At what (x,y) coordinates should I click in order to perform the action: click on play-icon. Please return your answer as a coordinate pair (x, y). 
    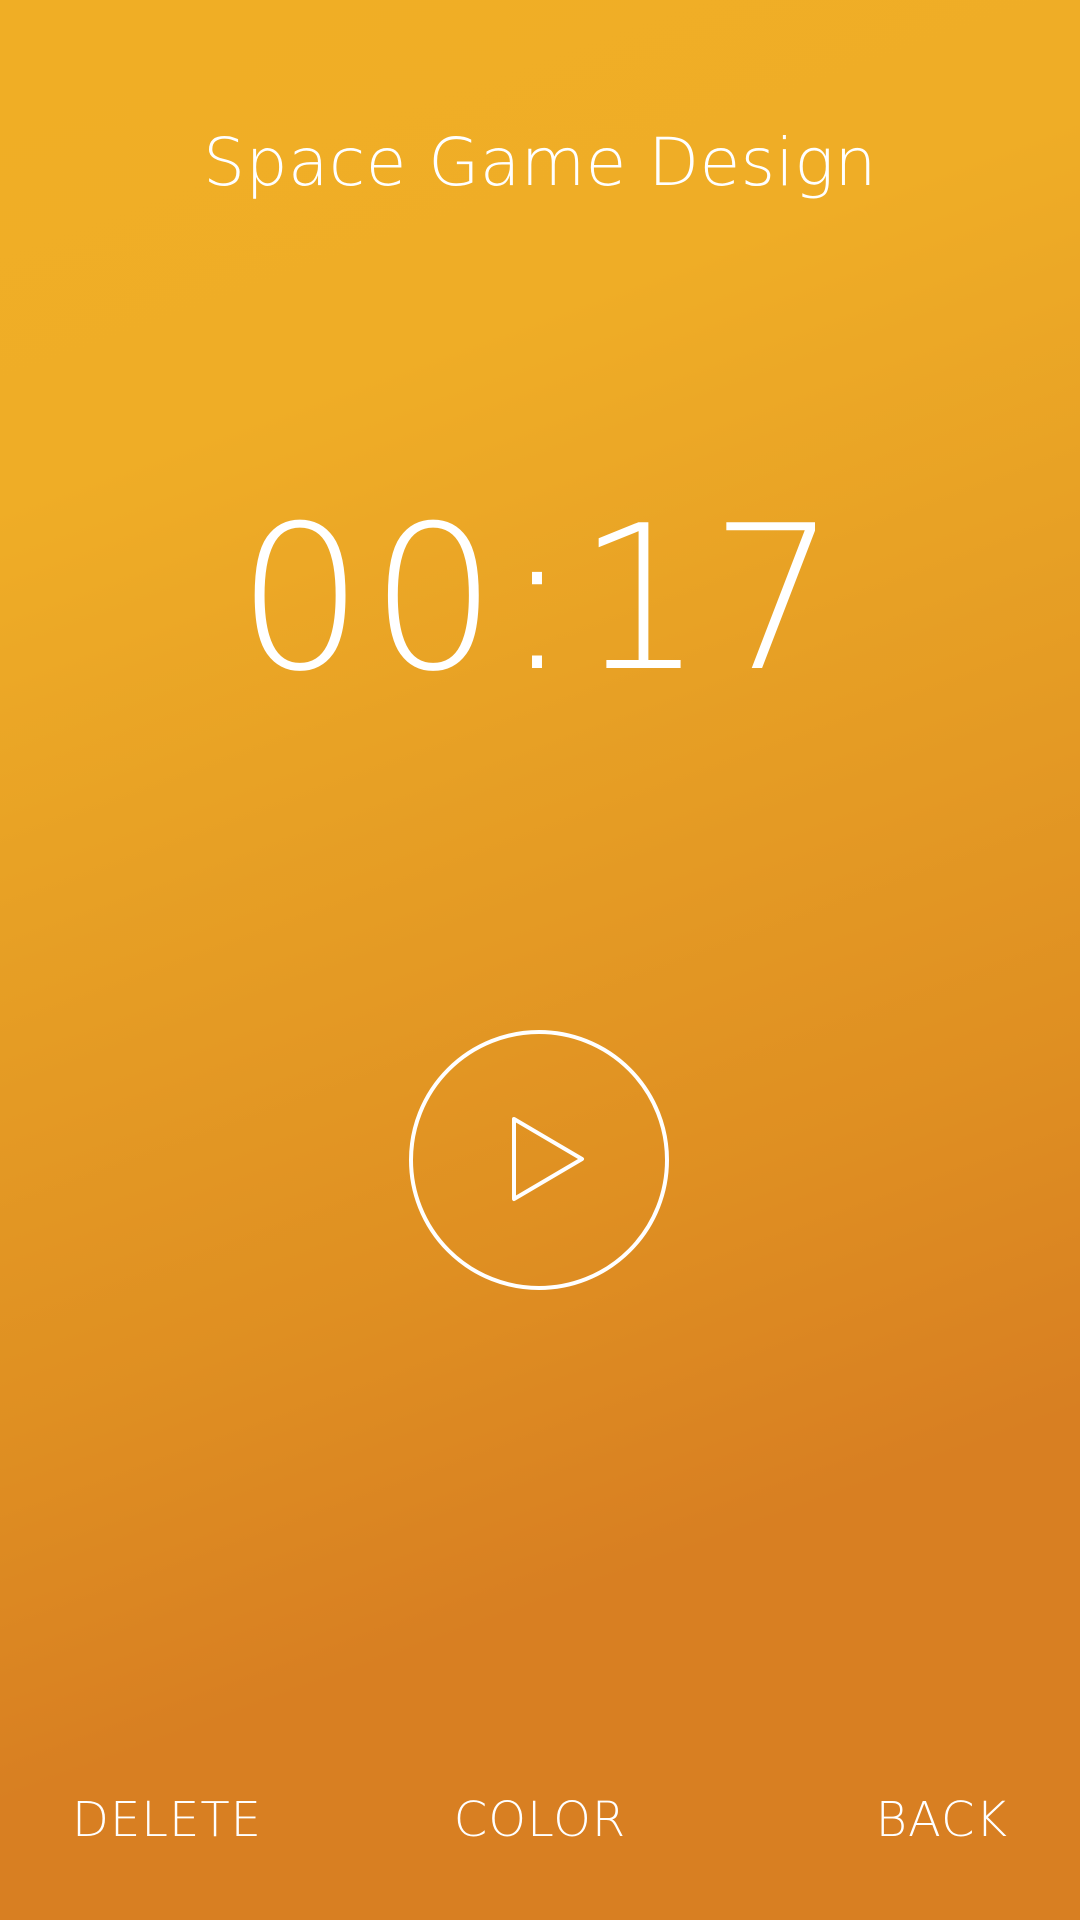
    Looking at the image, I should click on (539, 1160).